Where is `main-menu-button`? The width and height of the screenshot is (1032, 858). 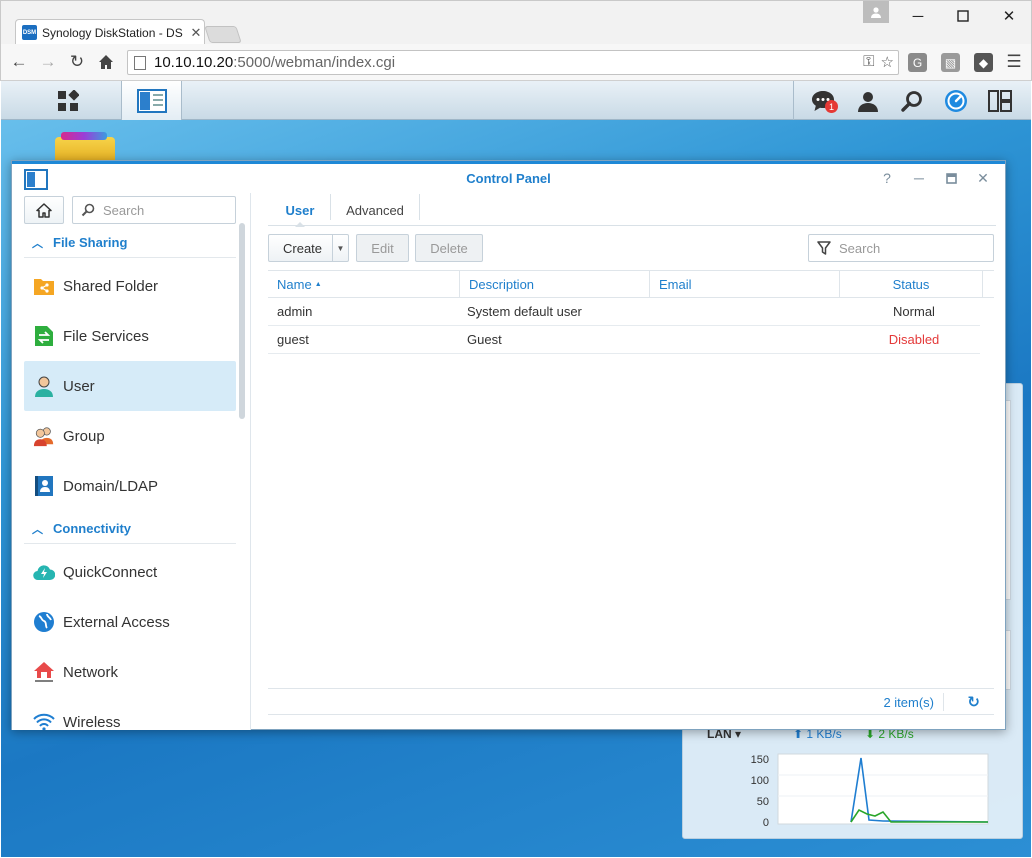
main-menu-button is located at coordinates (68, 100).